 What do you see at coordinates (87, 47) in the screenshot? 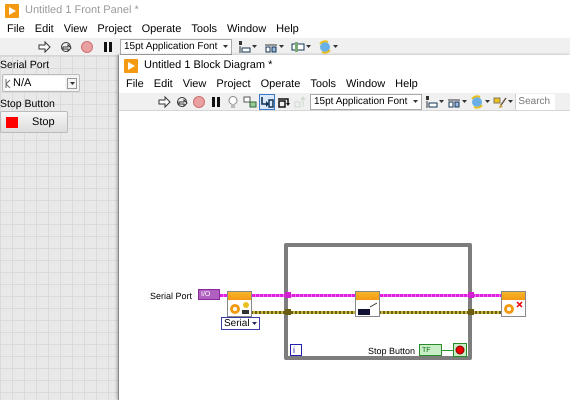
I see `abort-circle-icon` at bounding box center [87, 47].